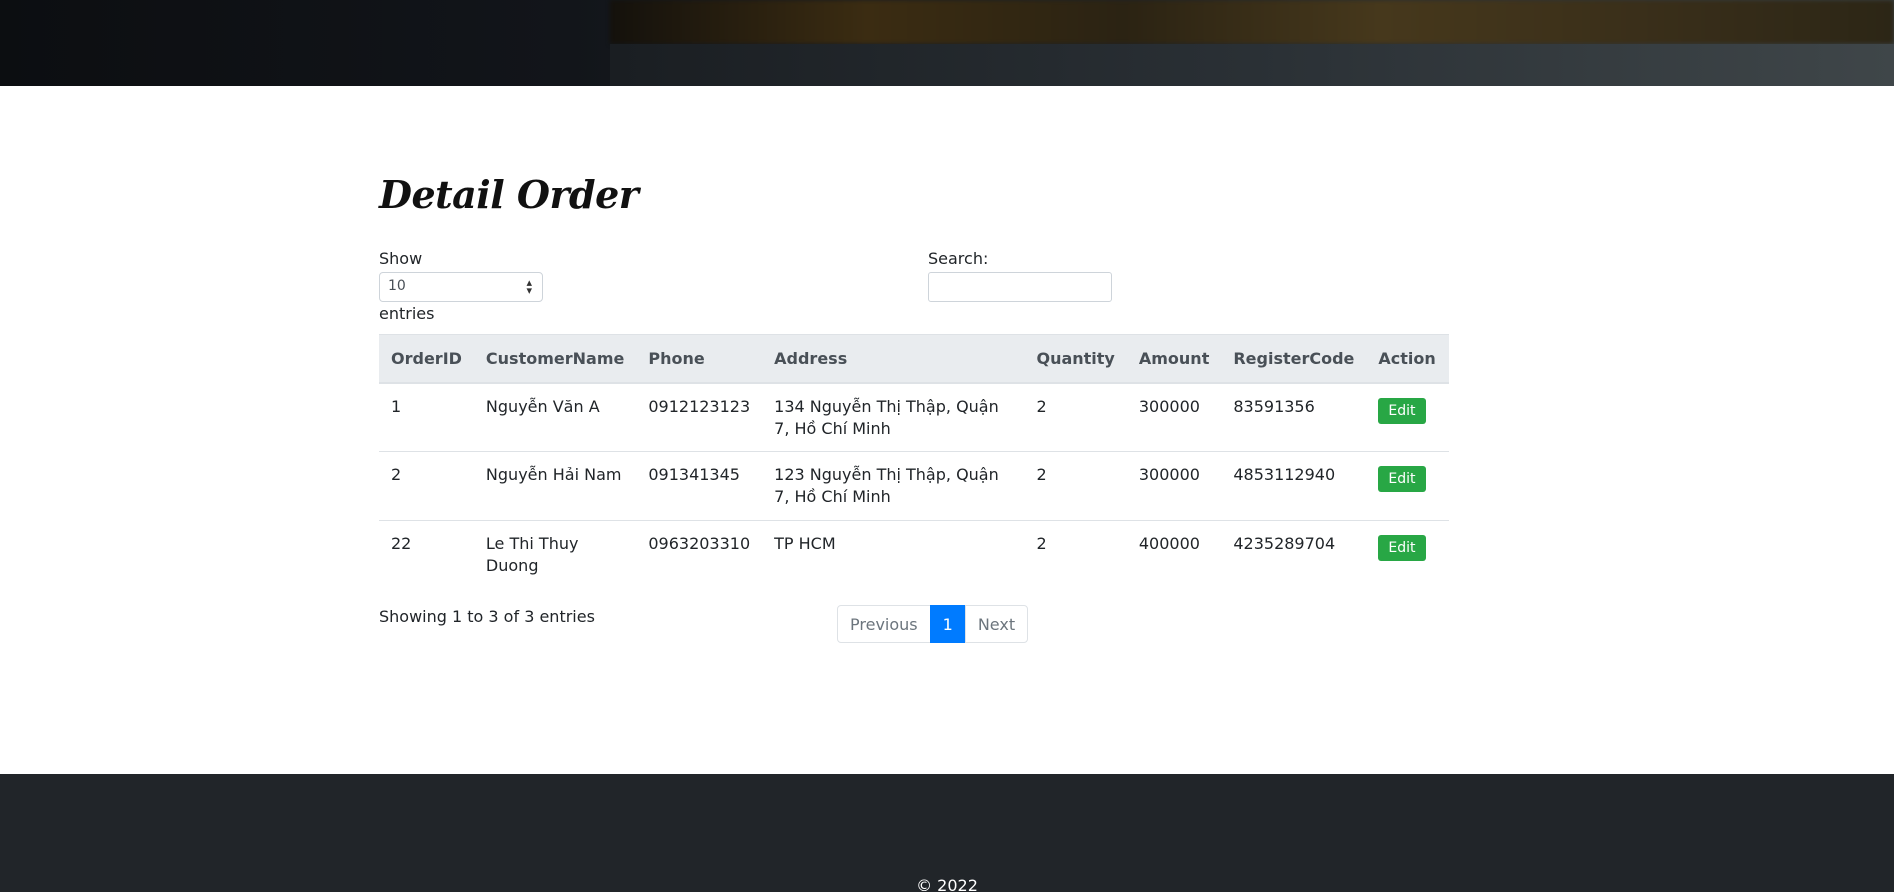 The height and width of the screenshot is (892, 1894). Describe the element at coordinates (996, 624) in the screenshot. I see `next-page-button: Next` at that location.